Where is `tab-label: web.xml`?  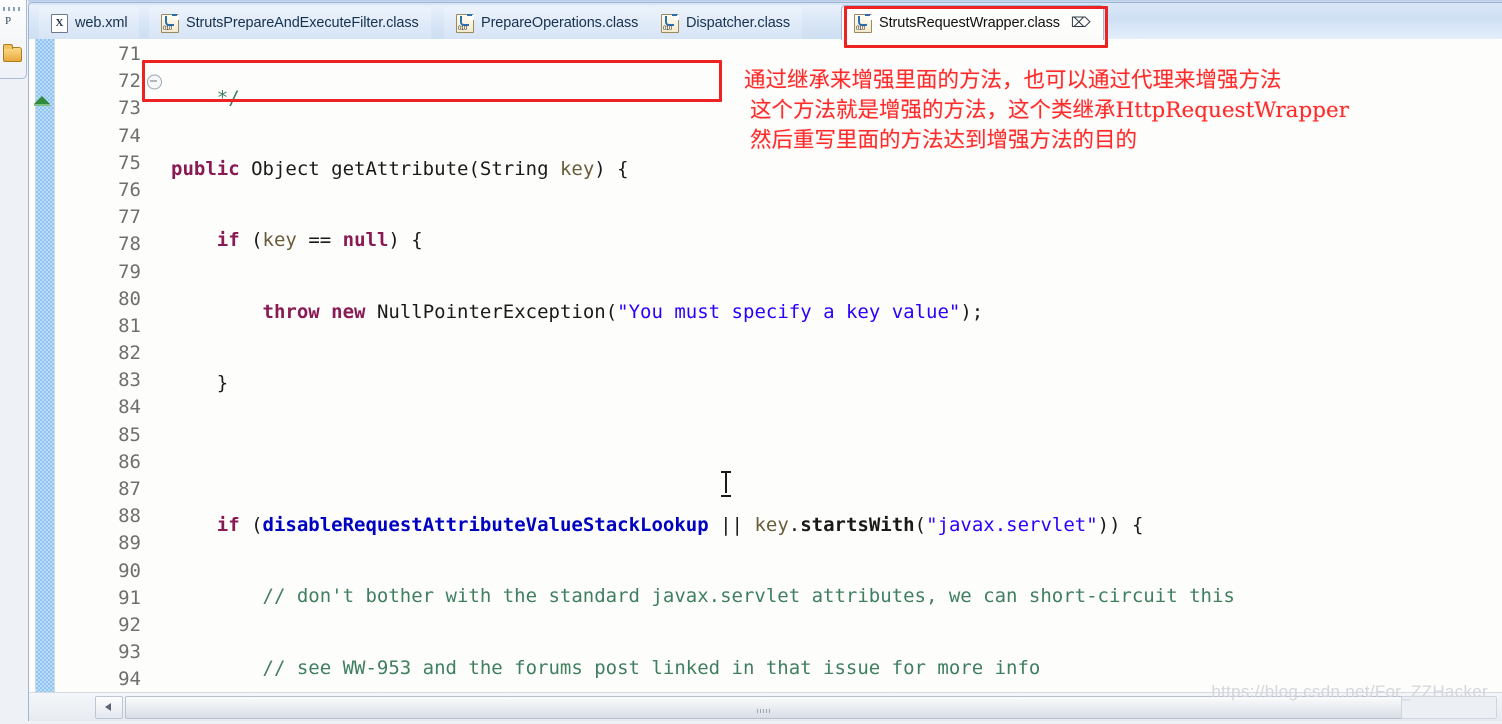
tab-label: web.xml is located at coordinates (101, 23).